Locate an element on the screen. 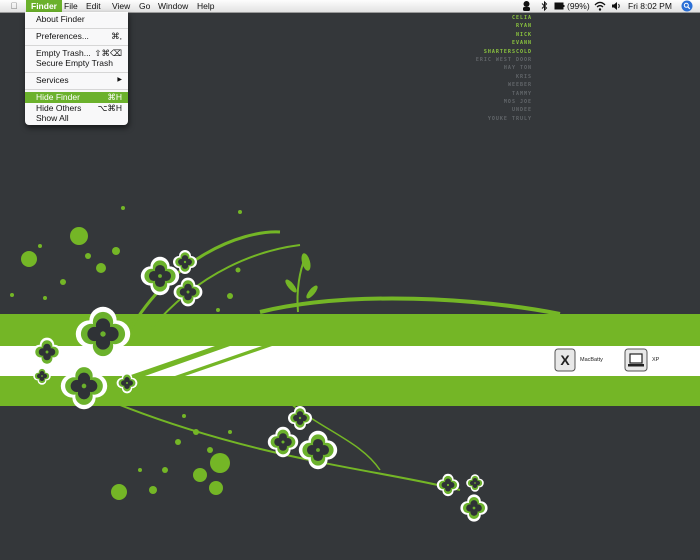 This screenshot has width=700, height=560. menu-item-label: Hide Finder is located at coordinates (58, 97).